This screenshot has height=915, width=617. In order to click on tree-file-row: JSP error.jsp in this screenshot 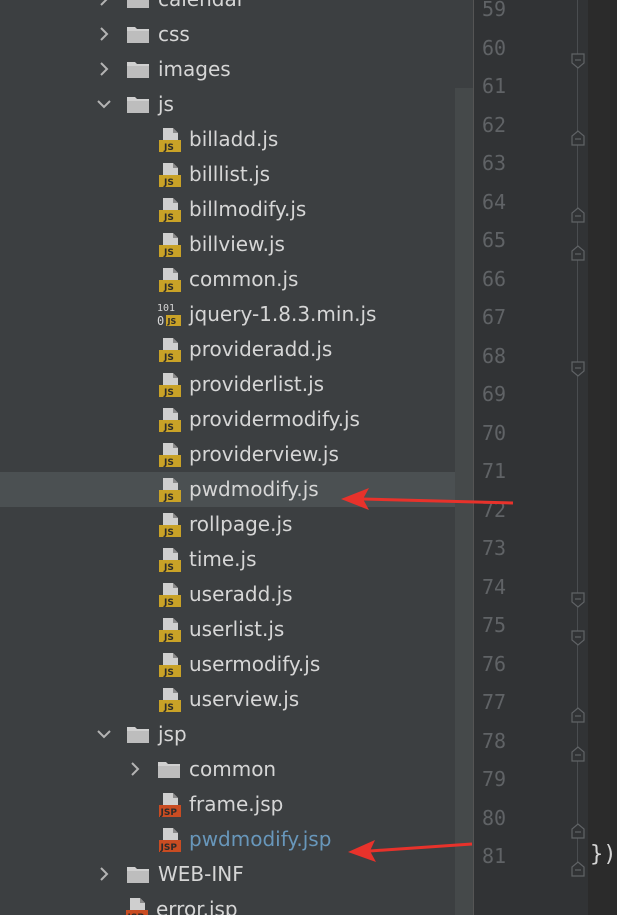, I will do `click(236, 903)`.